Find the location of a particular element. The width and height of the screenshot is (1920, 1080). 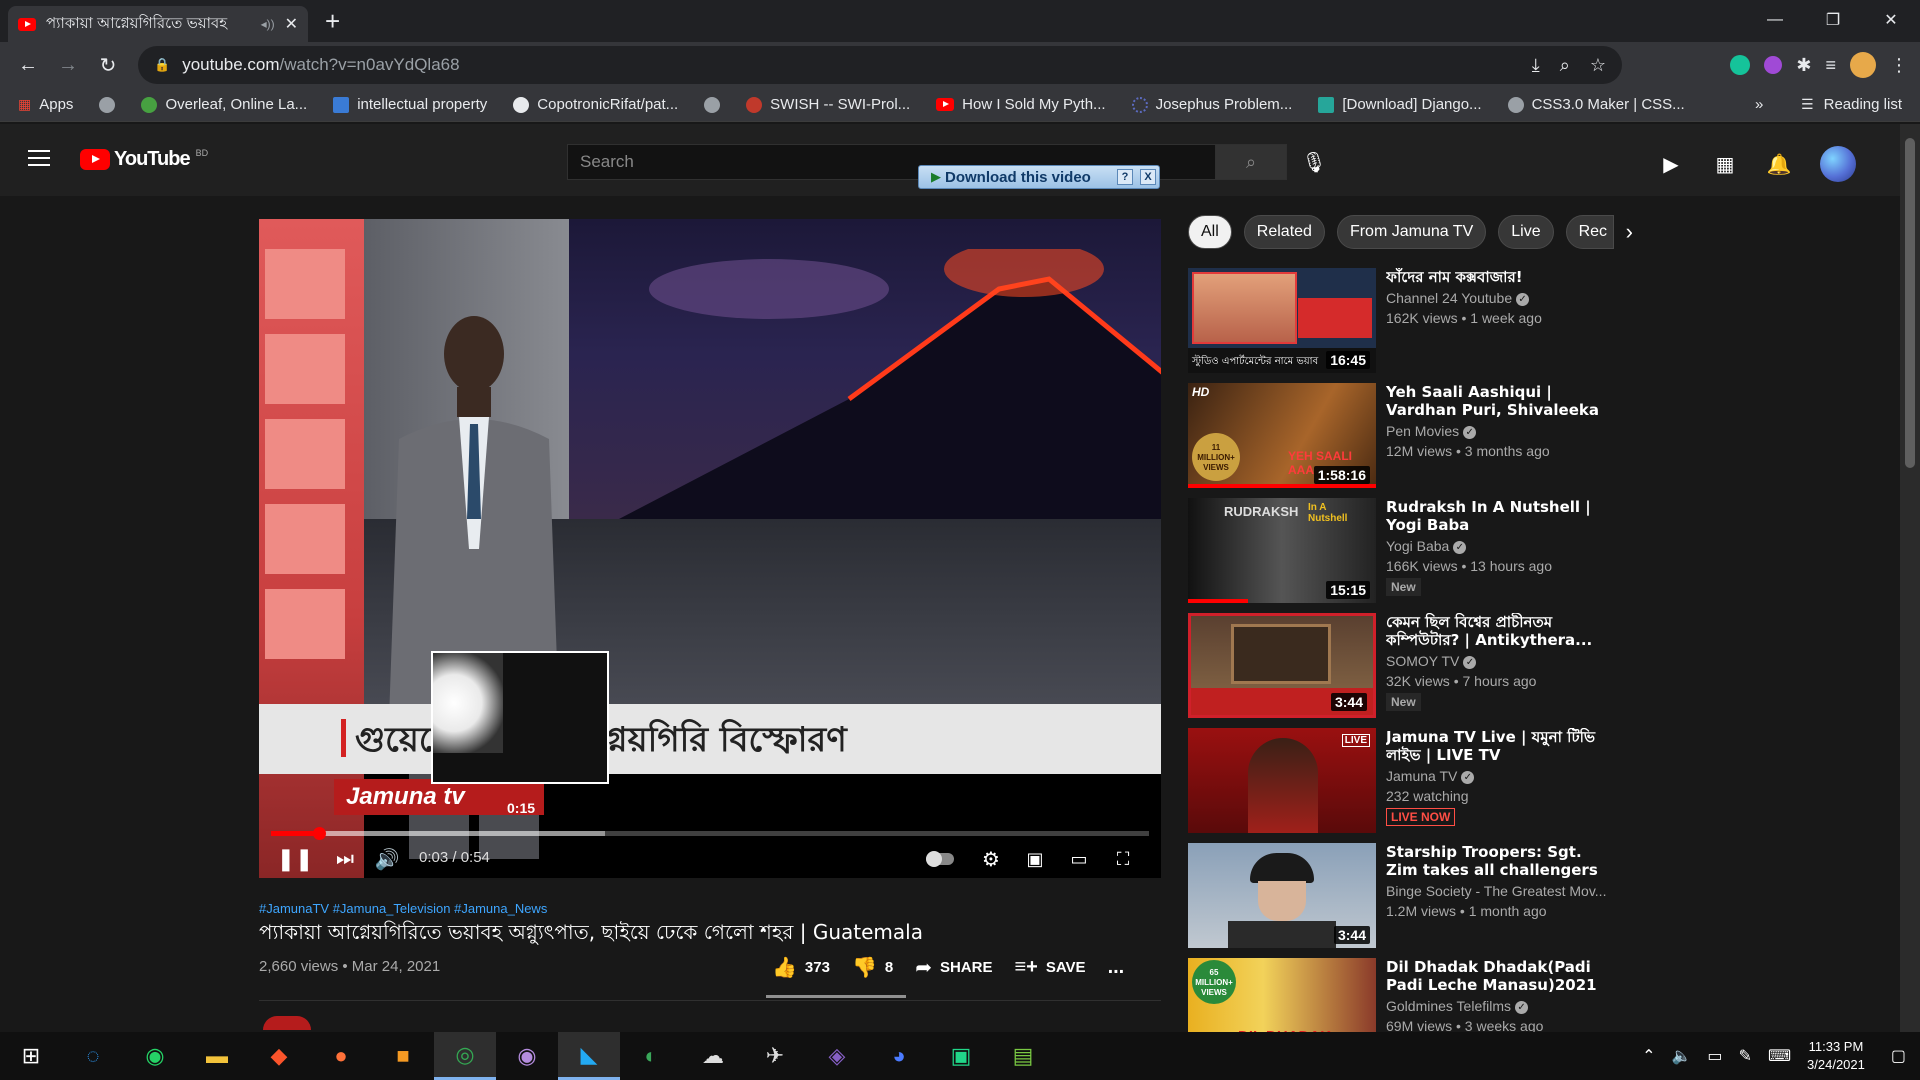

related-channel: Pen Movies ✓ is located at coordinates (1431, 431).